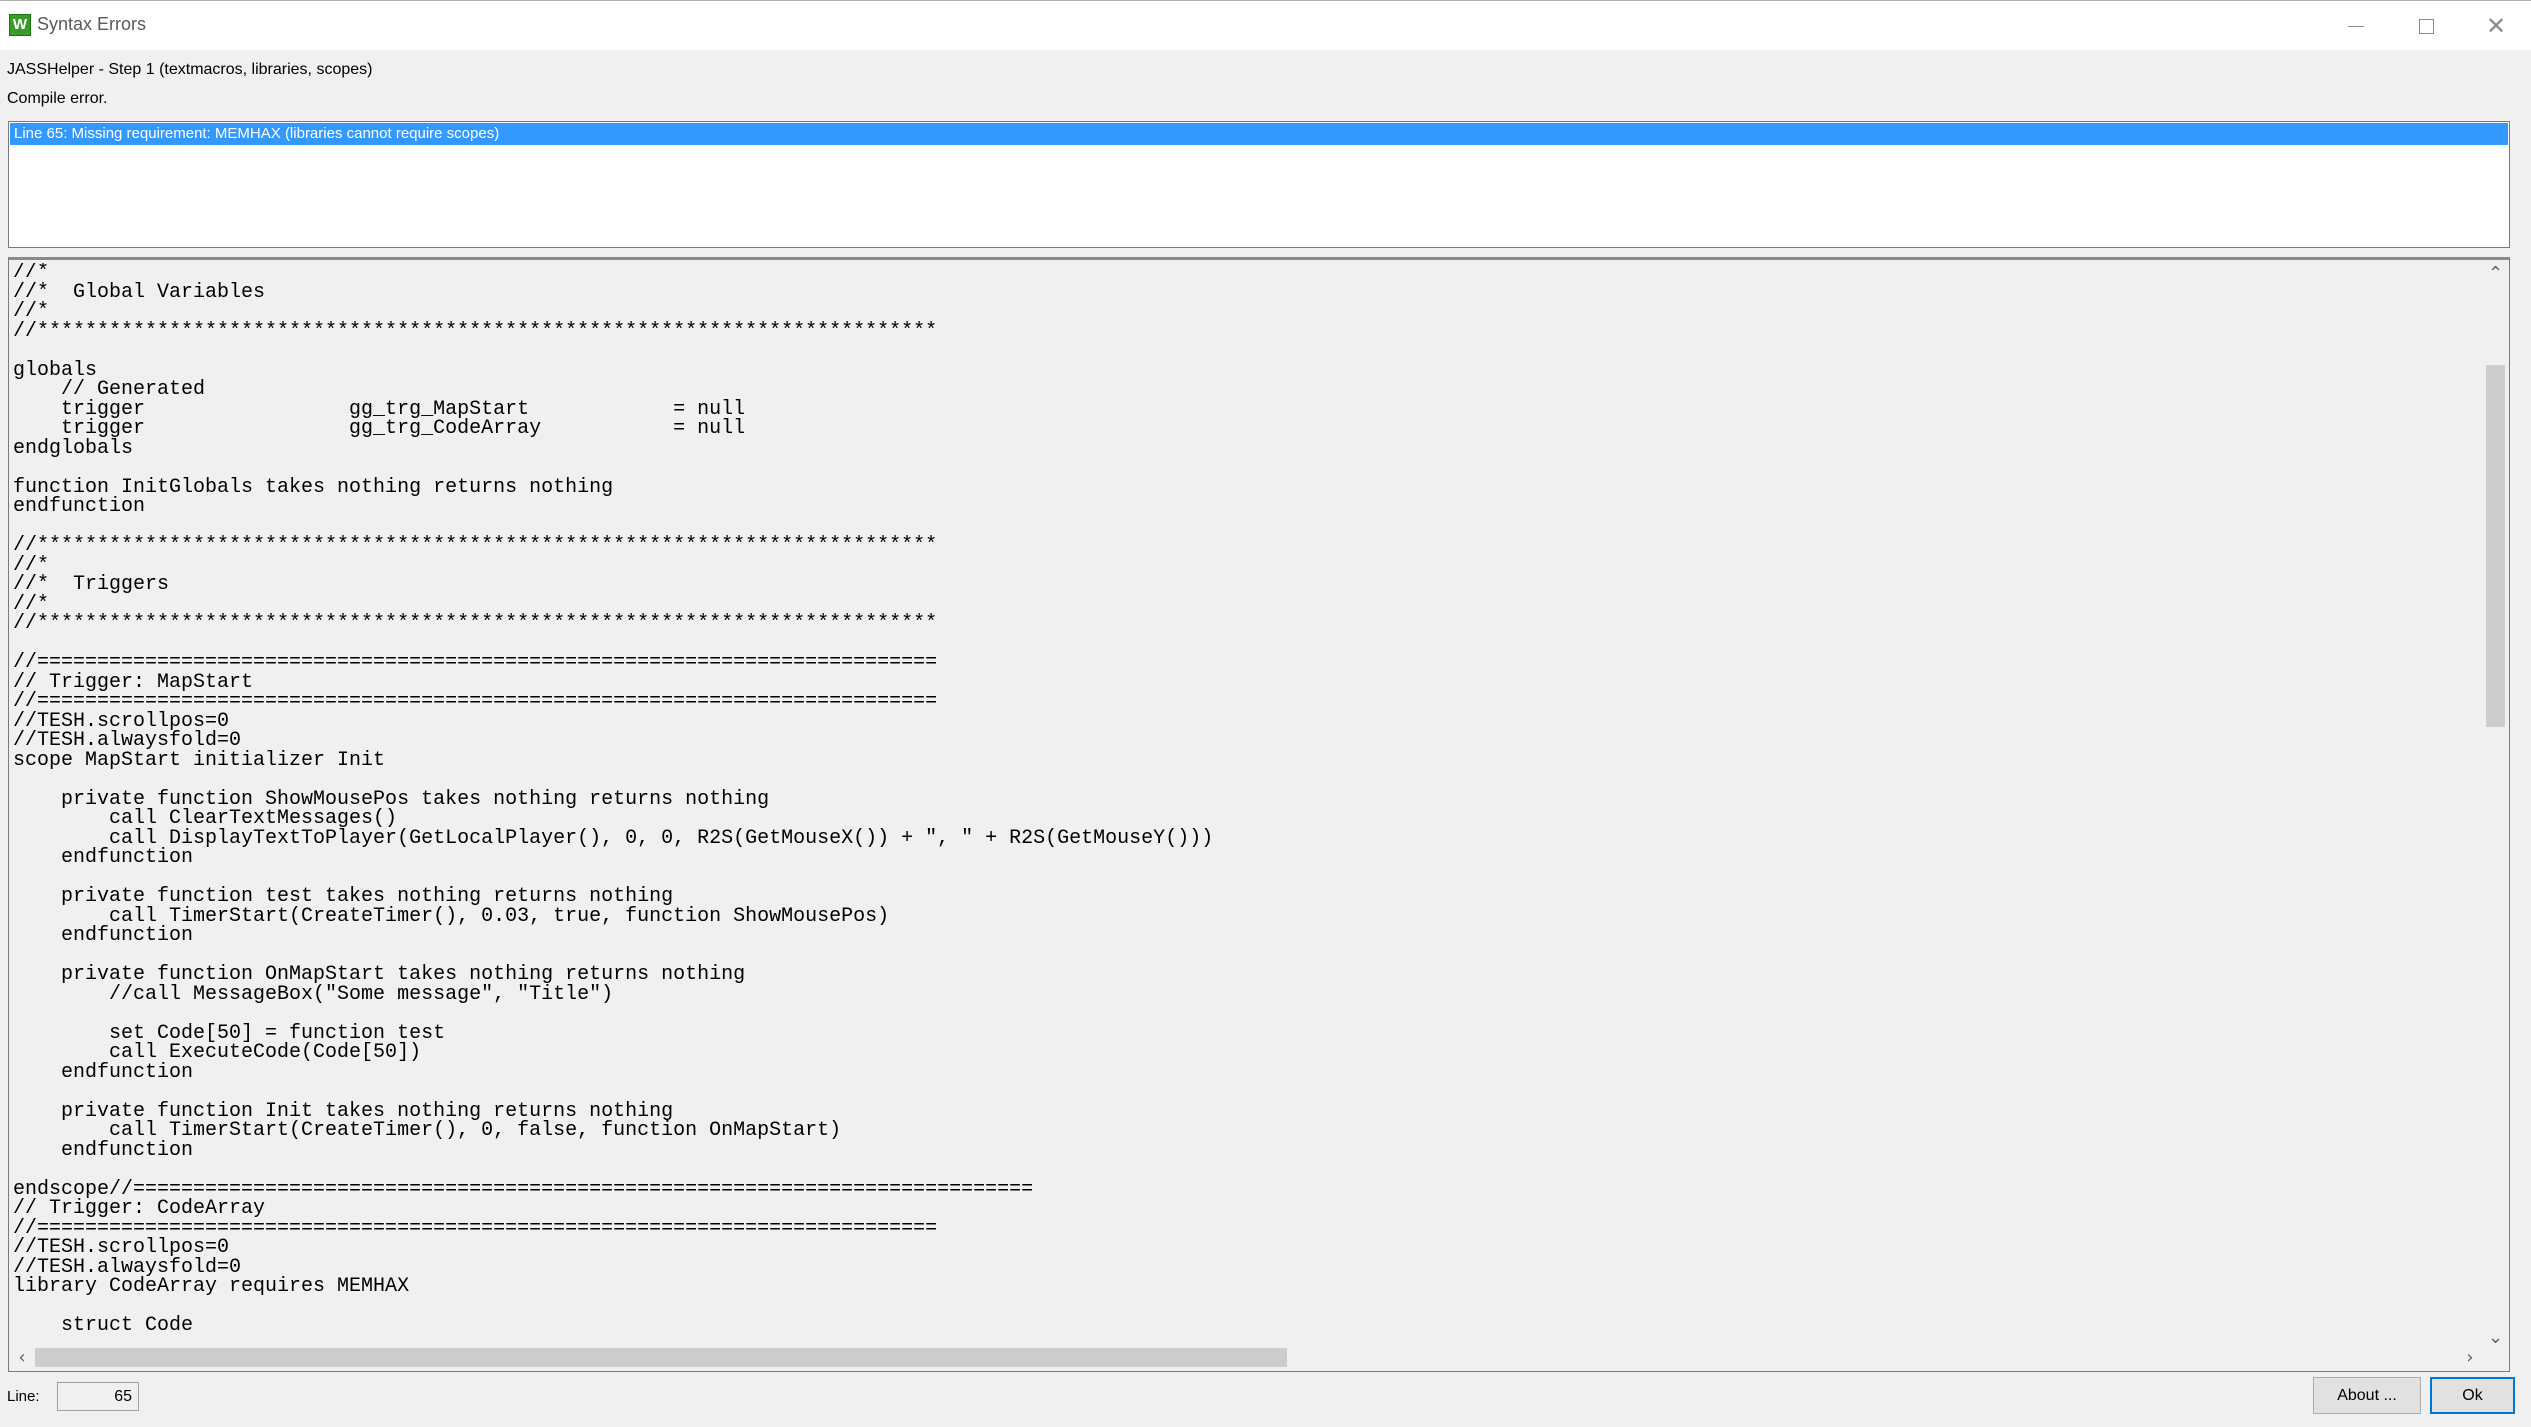 This screenshot has height=1427, width=2531. I want to click on maximize-button, so click(2426, 26).